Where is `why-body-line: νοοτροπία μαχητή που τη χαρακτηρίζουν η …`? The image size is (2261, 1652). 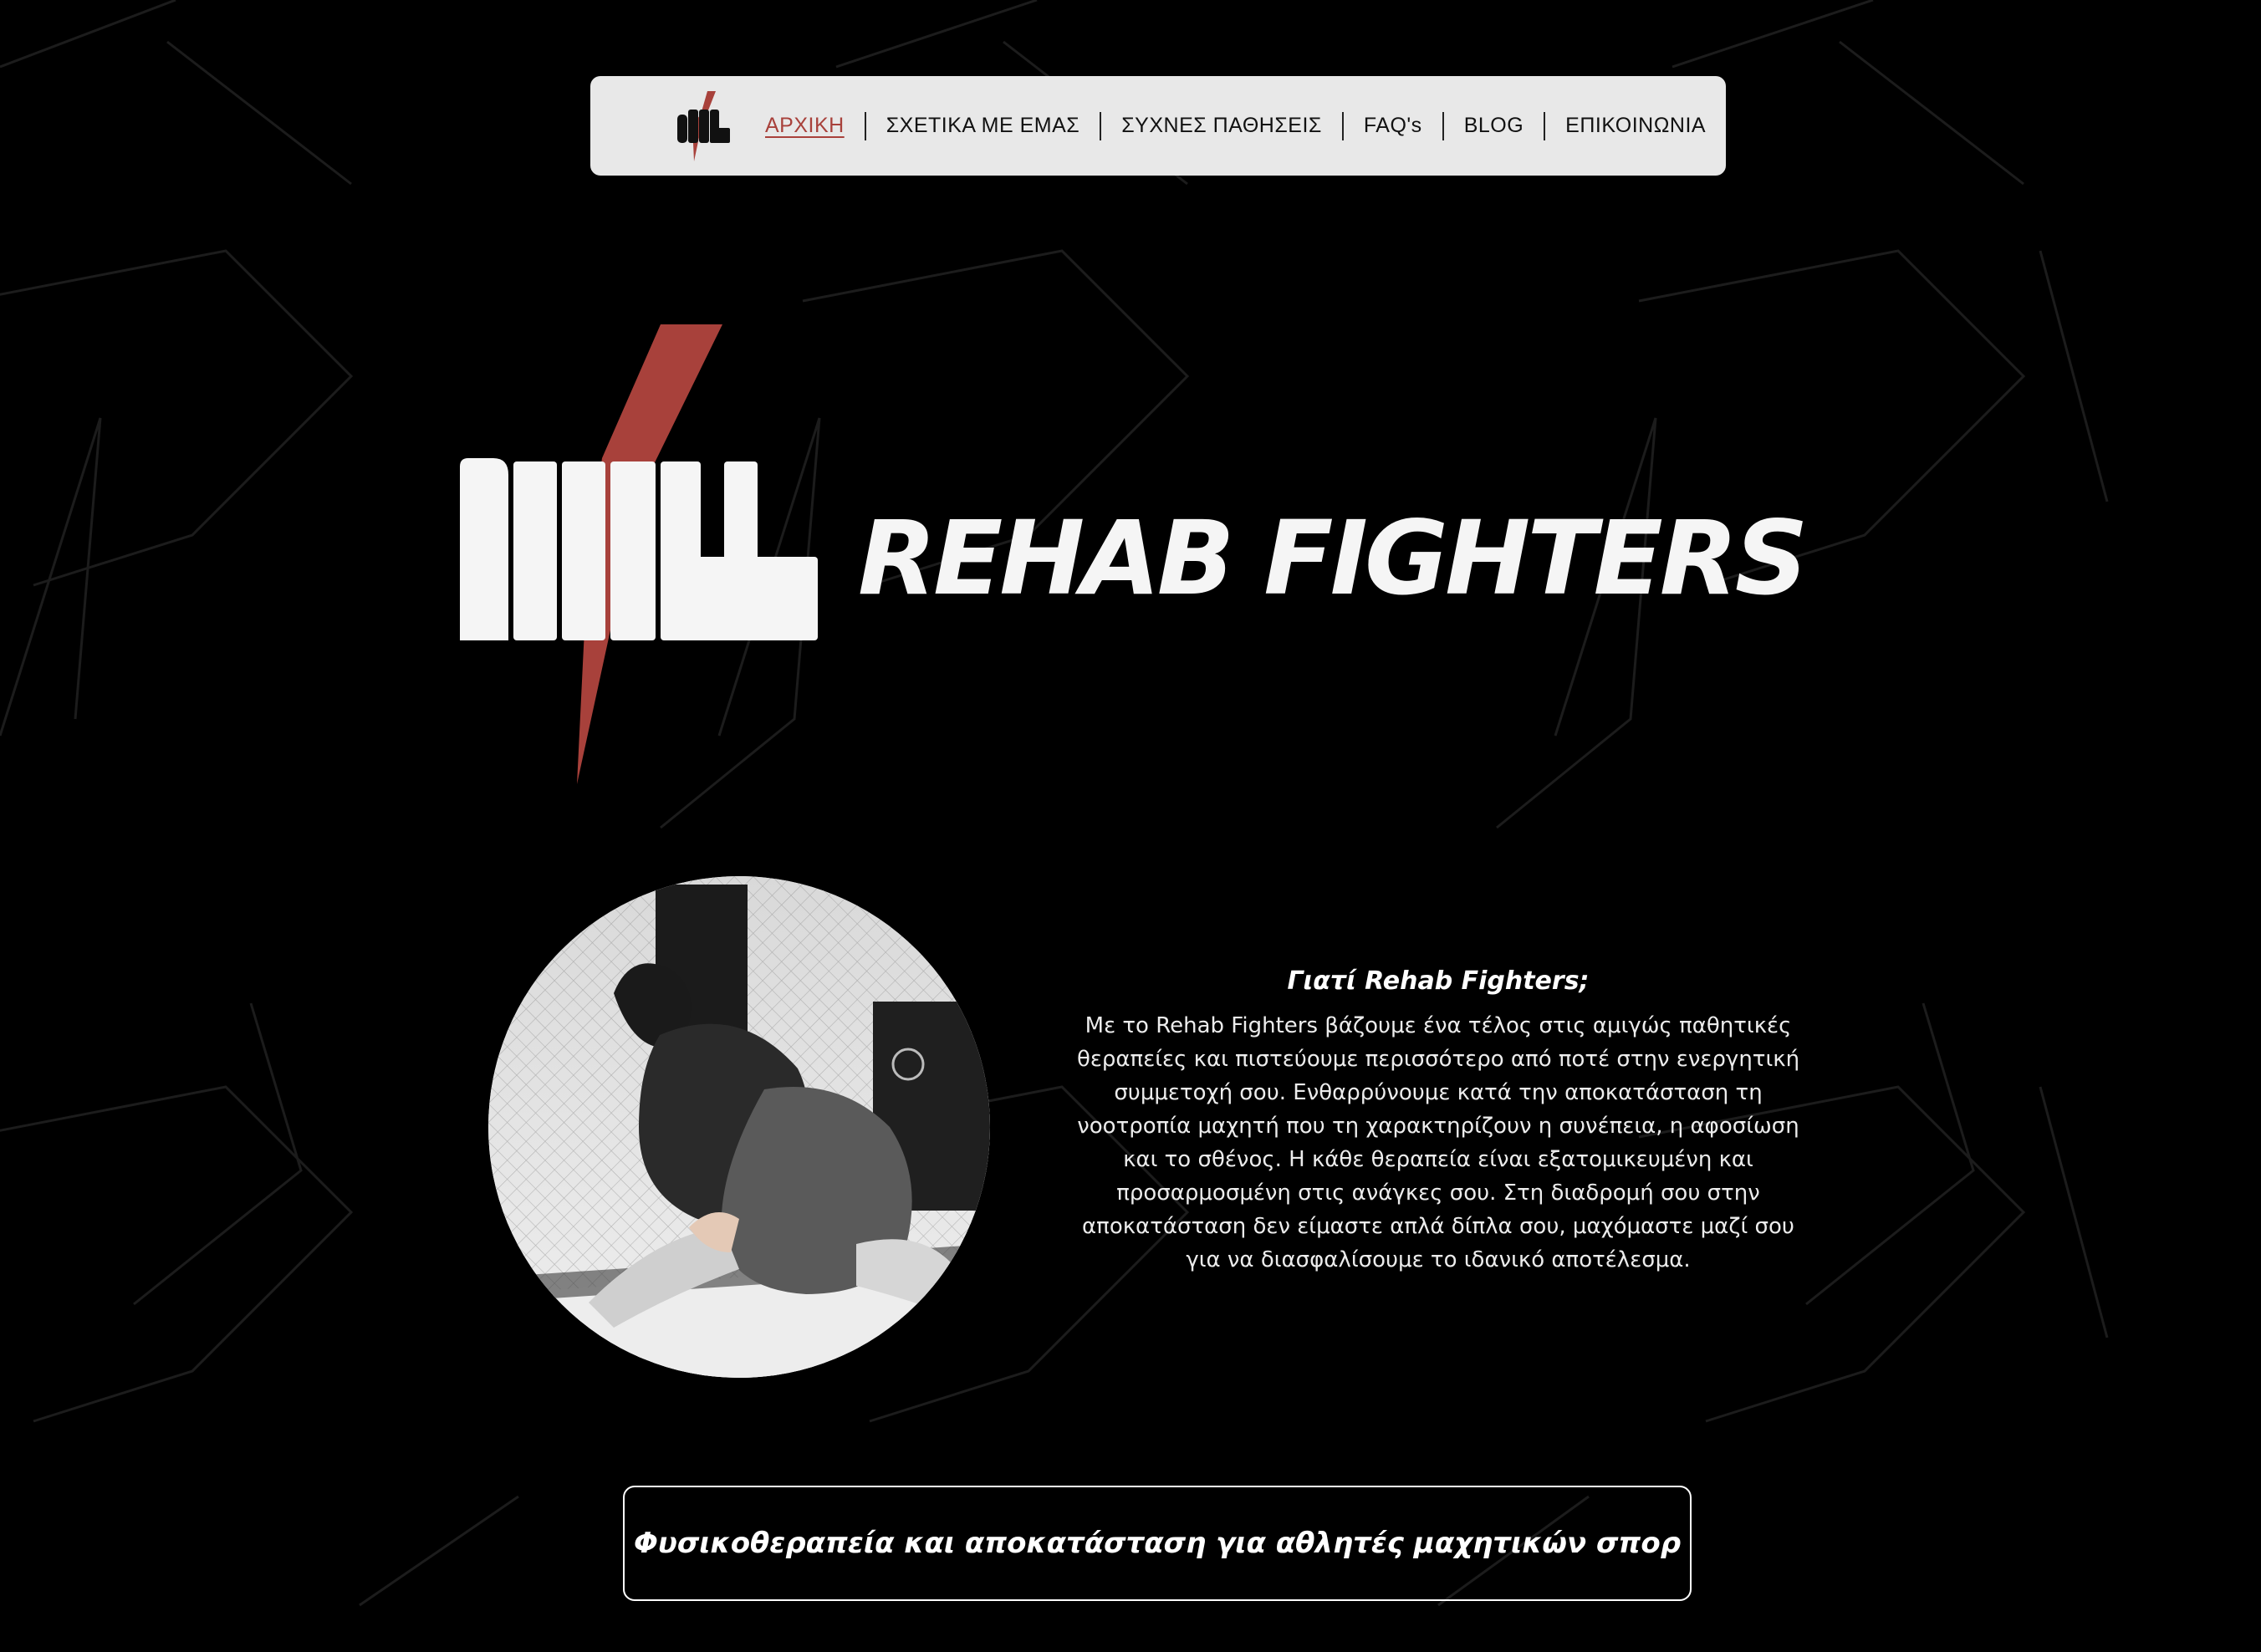
why-body-line: νοοτροπία μαχητή που τη χαρακτηρίζουν η … is located at coordinates (1438, 1126).